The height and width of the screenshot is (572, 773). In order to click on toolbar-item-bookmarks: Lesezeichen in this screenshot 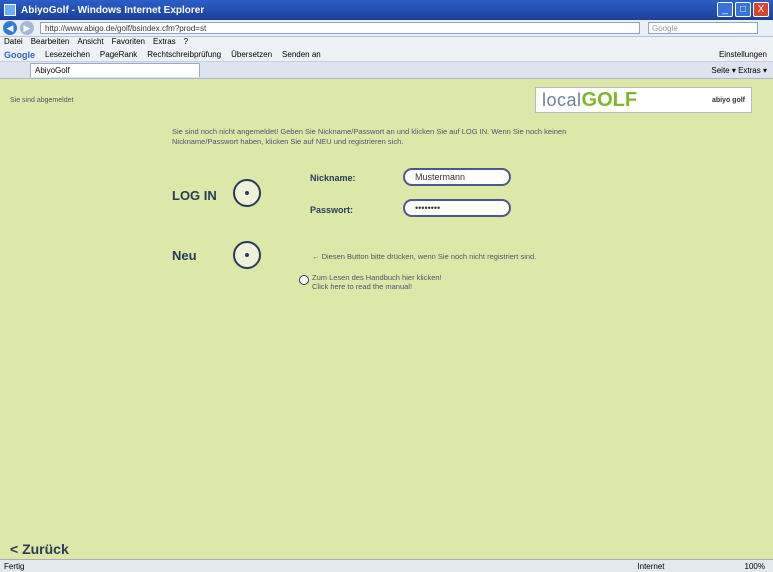, I will do `click(67, 54)`.